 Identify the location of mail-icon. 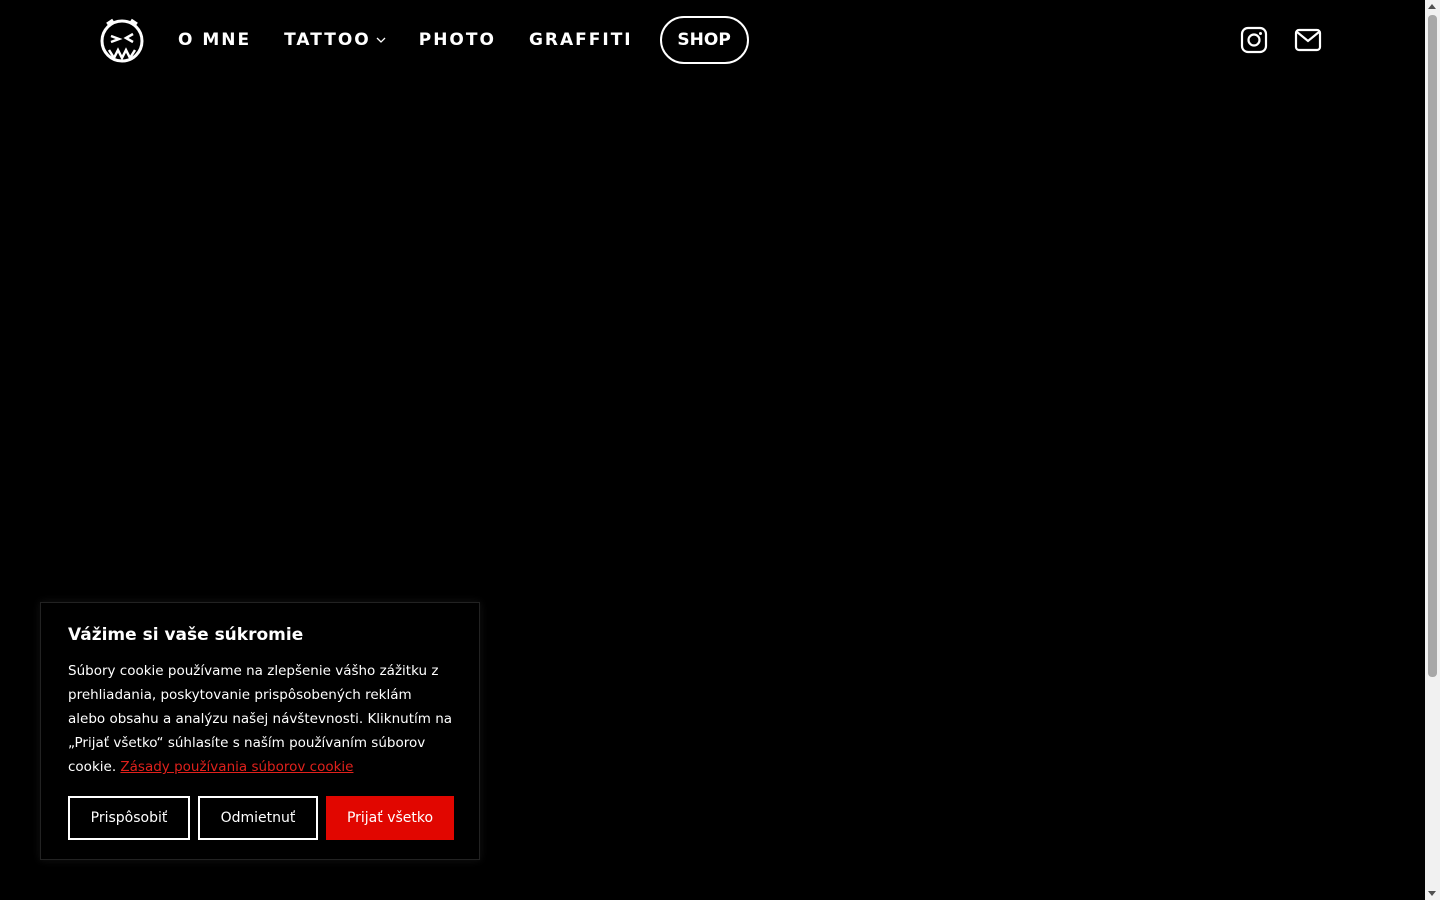
(1308, 40).